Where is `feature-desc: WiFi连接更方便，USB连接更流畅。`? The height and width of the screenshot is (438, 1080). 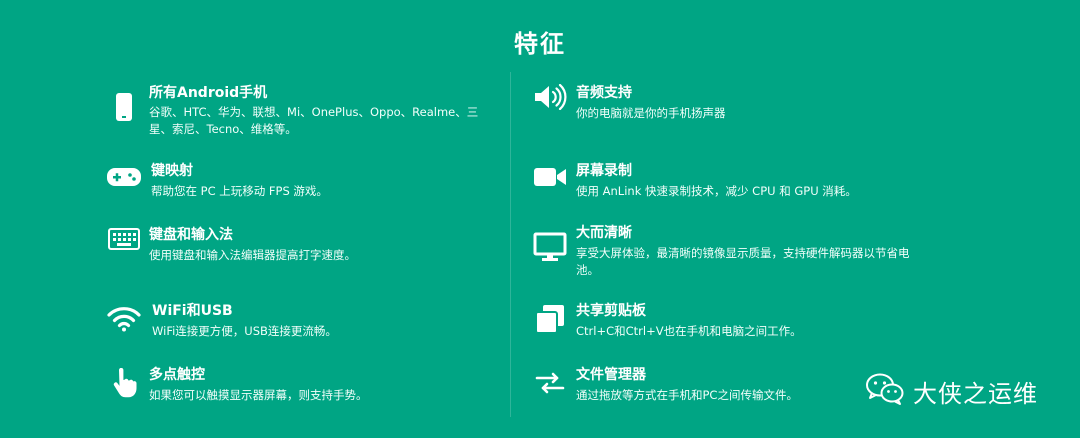 feature-desc: WiFi连接更方便，USB连接更流畅。 is located at coordinates (244, 331).